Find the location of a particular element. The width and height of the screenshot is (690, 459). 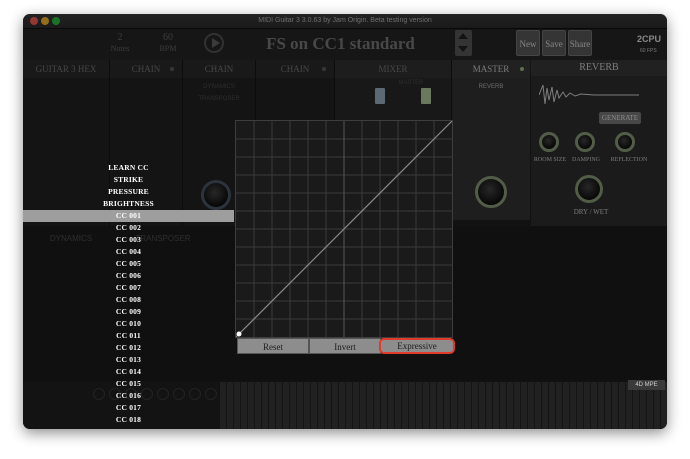

menu-item-cc-005: CC 005 is located at coordinates (128, 264).